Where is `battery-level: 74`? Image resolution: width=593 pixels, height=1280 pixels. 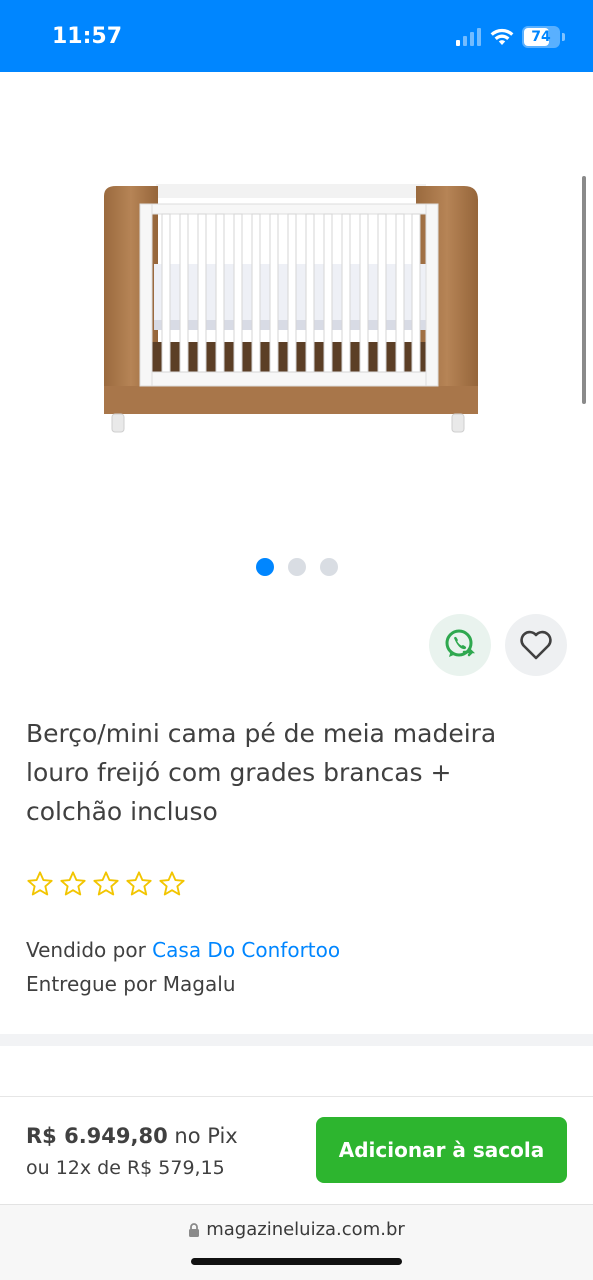 battery-level: 74 is located at coordinates (540, 37).